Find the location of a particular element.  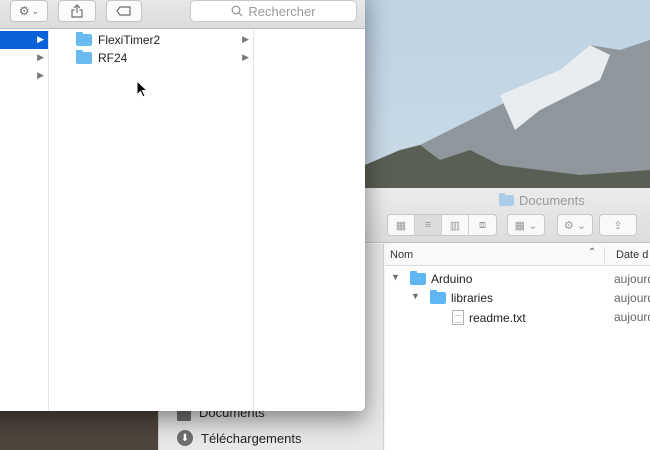

row-name: Arduino is located at coordinates (452, 279).